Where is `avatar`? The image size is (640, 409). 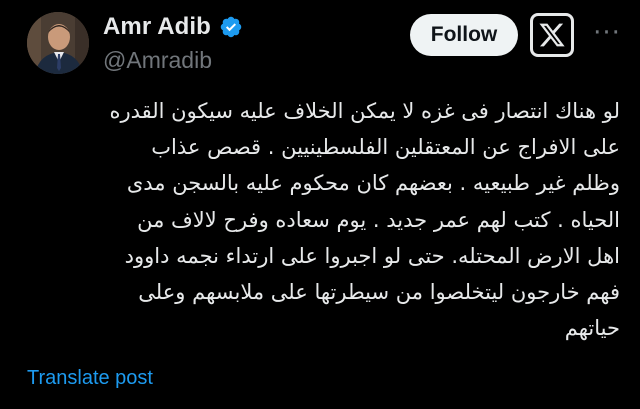 avatar is located at coordinates (58, 43).